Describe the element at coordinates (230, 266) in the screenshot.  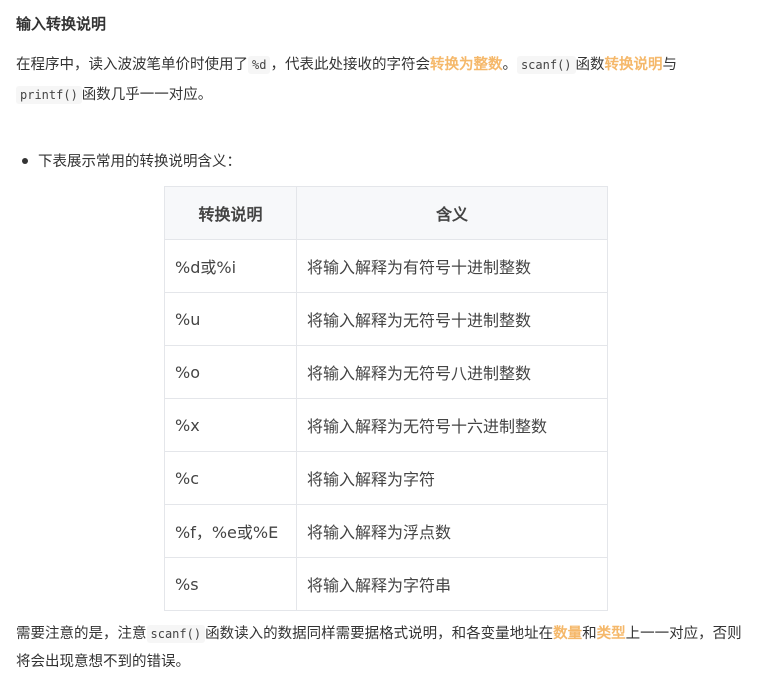
I see `specifier-cell: %d或%i` at that location.